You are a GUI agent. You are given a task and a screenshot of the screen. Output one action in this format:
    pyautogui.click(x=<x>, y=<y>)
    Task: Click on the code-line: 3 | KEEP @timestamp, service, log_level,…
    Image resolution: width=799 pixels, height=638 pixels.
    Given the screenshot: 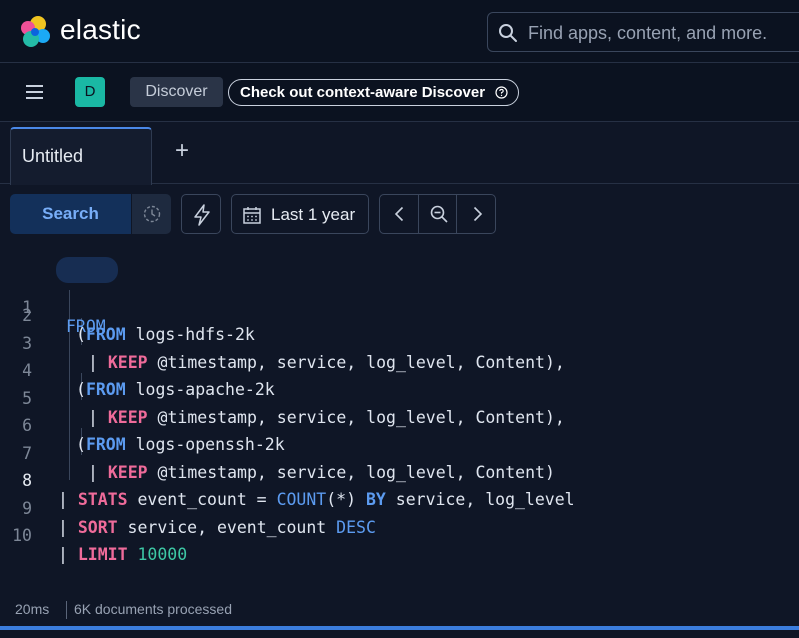 What is the action you would take?
    pyautogui.click(x=399, y=341)
    